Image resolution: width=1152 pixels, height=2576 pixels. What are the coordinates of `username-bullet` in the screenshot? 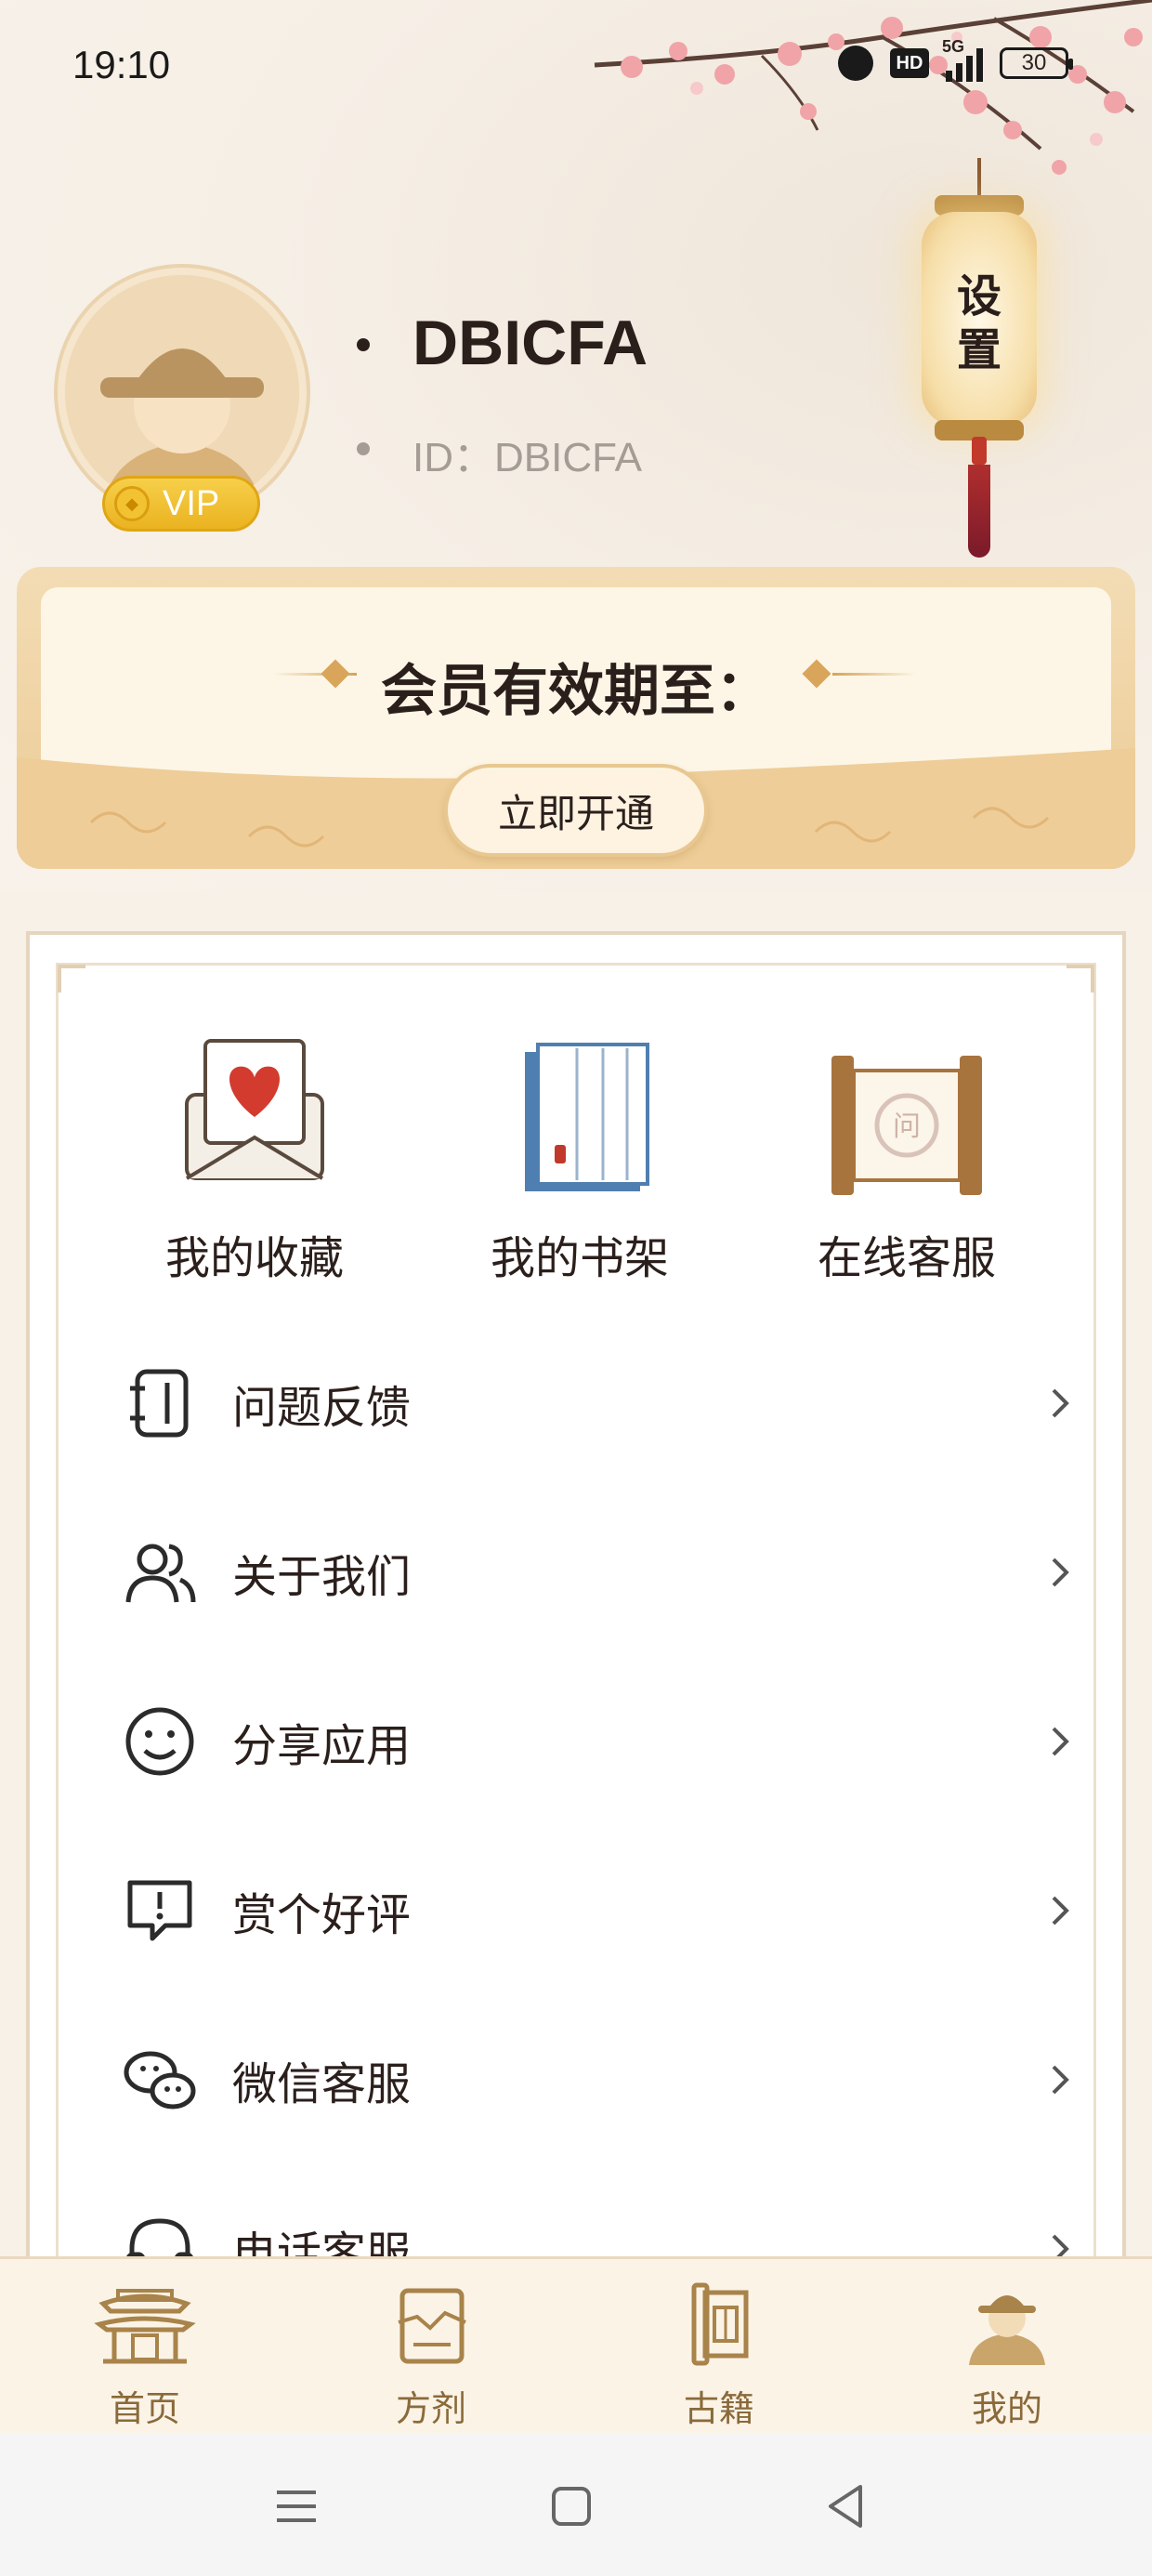 It's located at (363, 344).